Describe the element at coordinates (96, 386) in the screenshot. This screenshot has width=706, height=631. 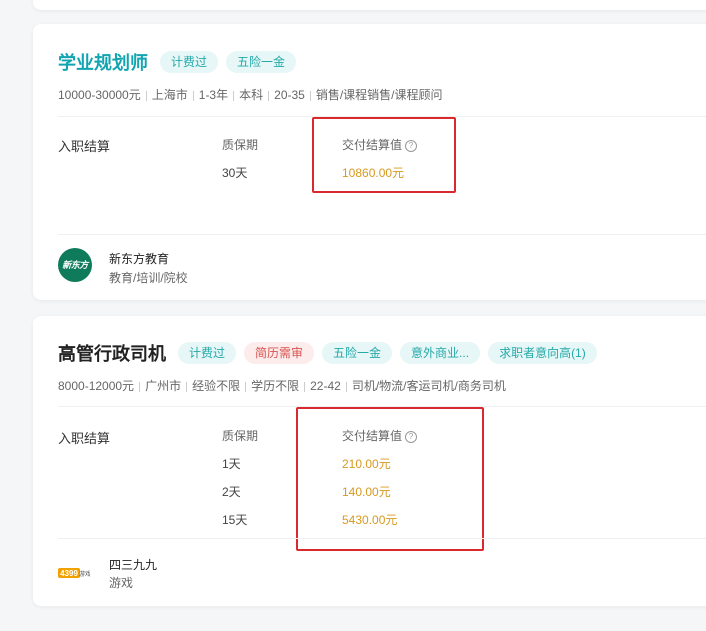
I see `salary: 8000-12000元` at that location.